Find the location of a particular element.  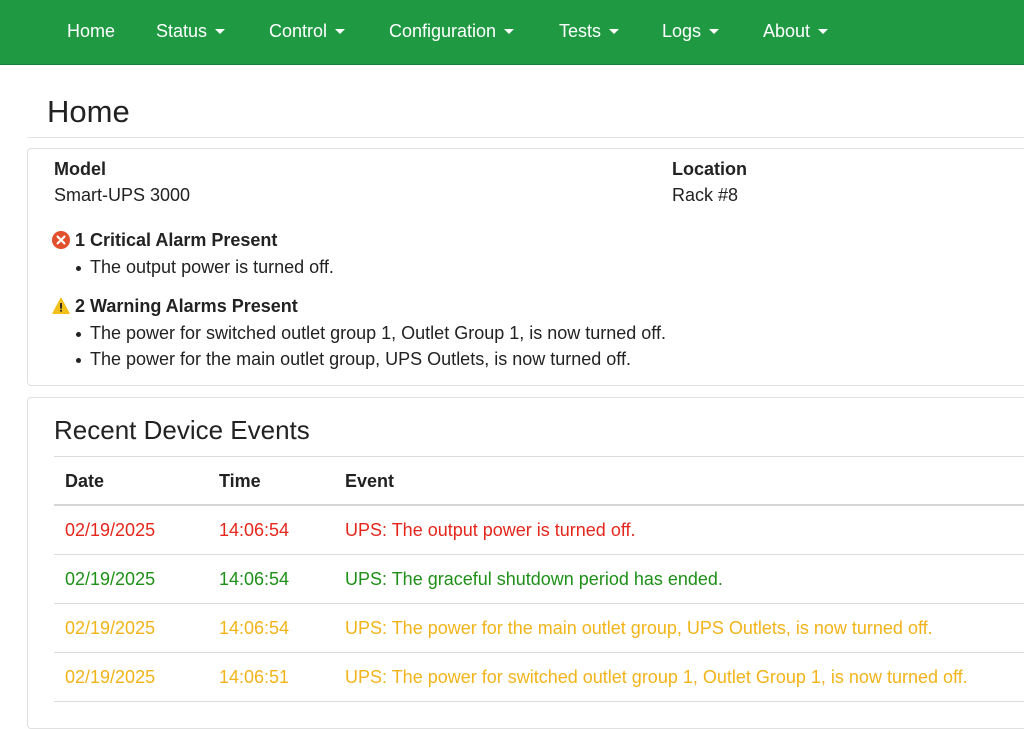

warning-alarm-heading: 2 Warning Alarms Present is located at coordinates (175, 306).